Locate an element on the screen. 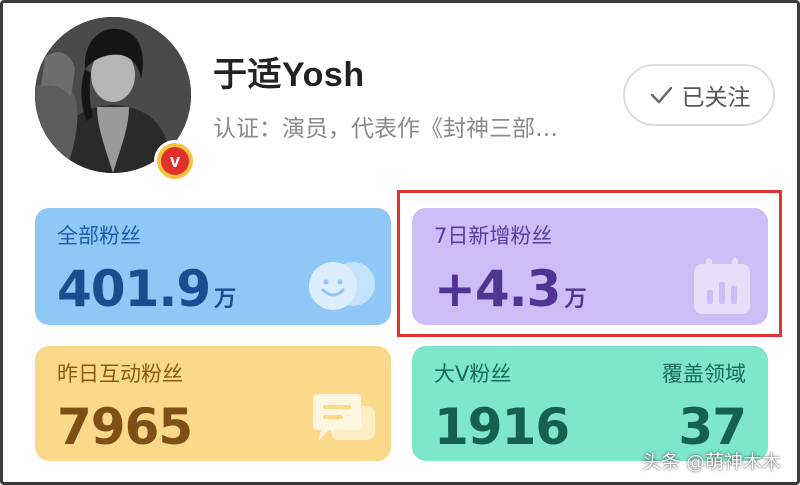 The width and height of the screenshot is (800, 485). profile-name: 于适Yosh is located at coordinates (289, 75).